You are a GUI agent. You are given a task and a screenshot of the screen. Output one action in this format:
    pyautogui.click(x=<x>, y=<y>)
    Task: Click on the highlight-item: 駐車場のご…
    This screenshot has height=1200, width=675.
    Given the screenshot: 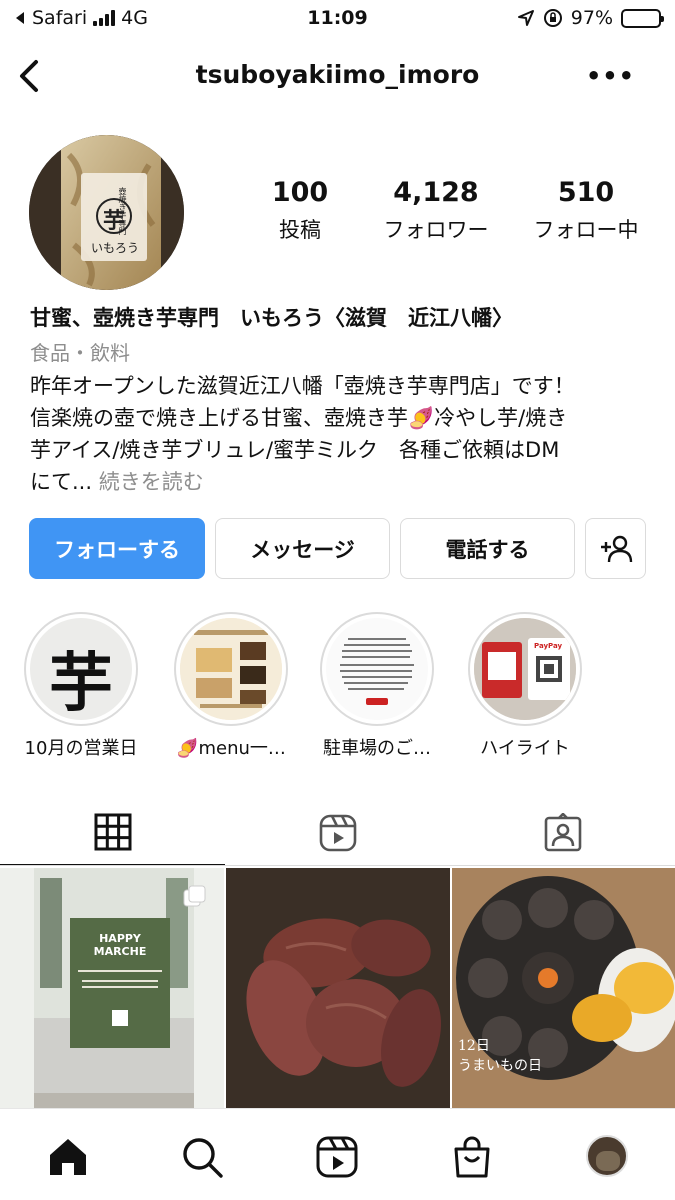 What is the action you would take?
    pyautogui.click(x=377, y=686)
    